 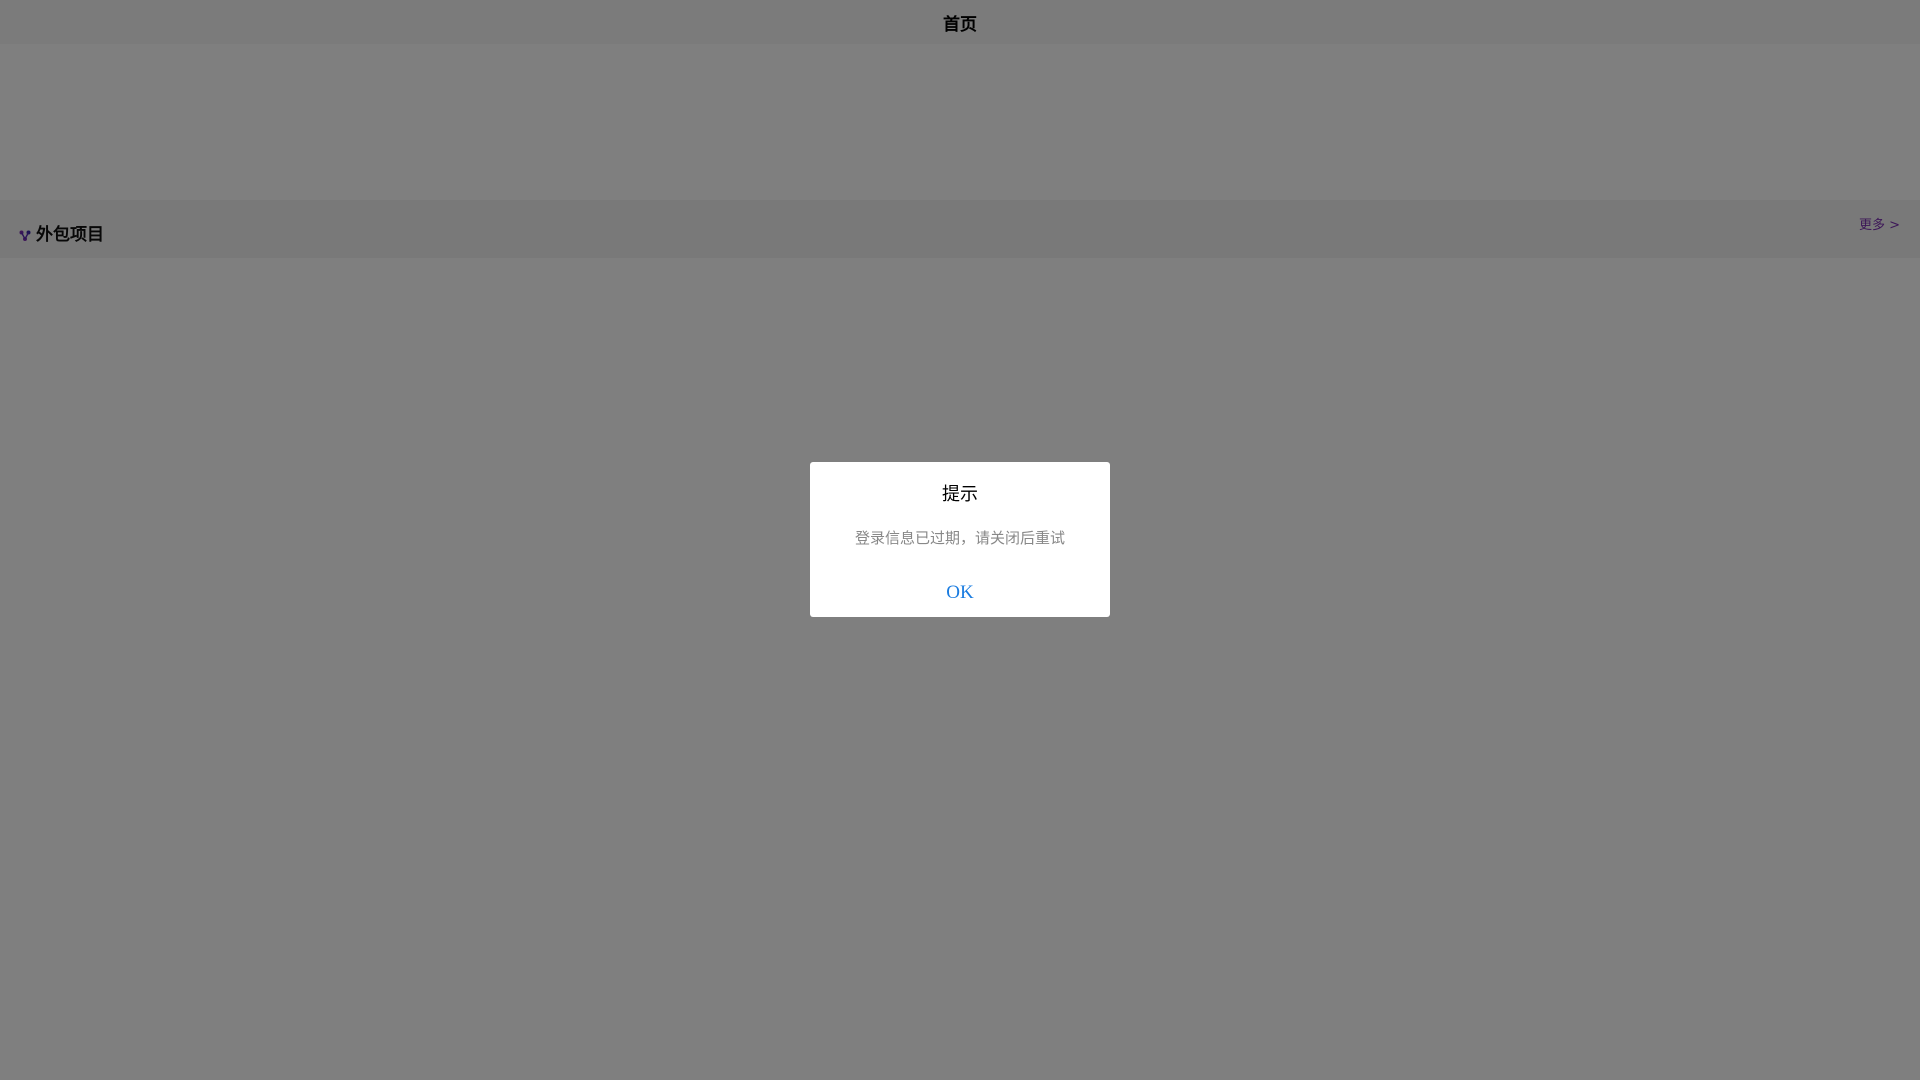 I want to click on ok-button: OK, so click(x=960, y=592).